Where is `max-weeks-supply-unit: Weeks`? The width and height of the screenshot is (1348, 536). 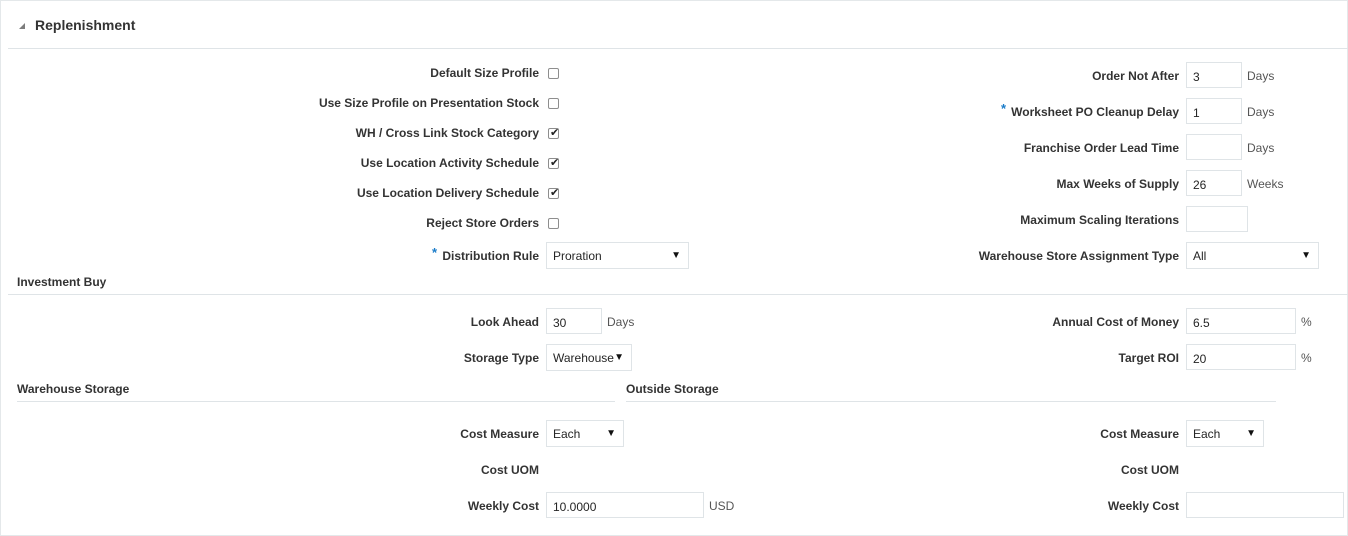
max-weeks-supply-unit: Weeks is located at coordinates (1265, 184).